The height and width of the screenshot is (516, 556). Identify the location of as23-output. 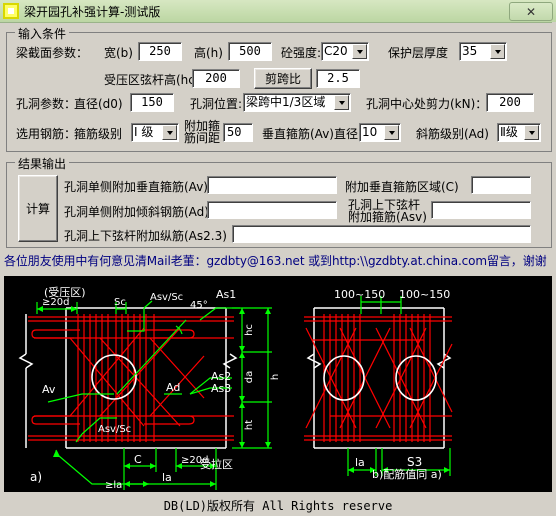
(381, 234).